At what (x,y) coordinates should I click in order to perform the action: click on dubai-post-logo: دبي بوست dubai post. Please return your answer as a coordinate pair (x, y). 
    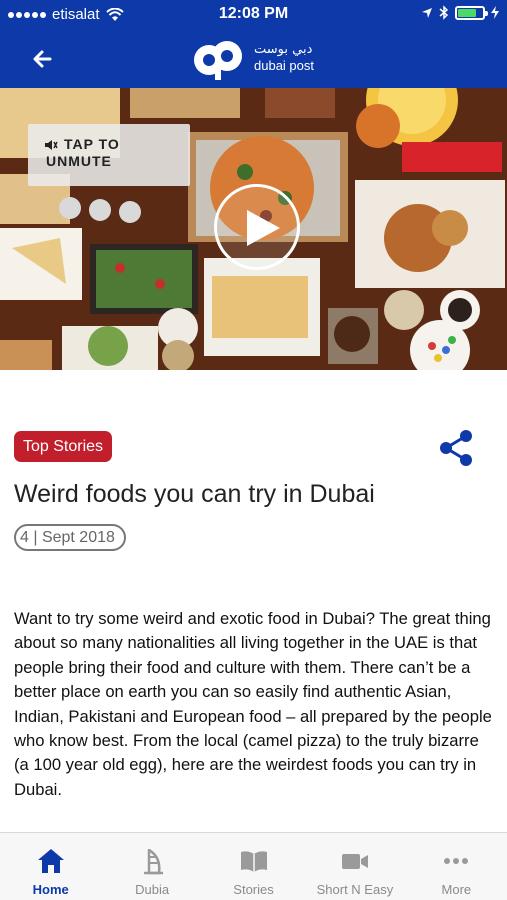
    Looking at the image, I should click on (260, 58).